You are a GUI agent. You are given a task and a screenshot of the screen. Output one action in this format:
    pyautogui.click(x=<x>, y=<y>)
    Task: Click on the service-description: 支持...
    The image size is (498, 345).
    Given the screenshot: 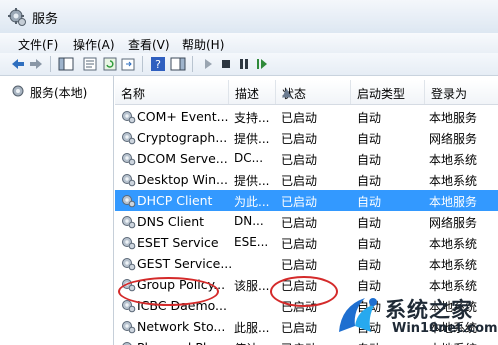 What is the action you would take?
    pyautogui.click(x=252, y=118)
    